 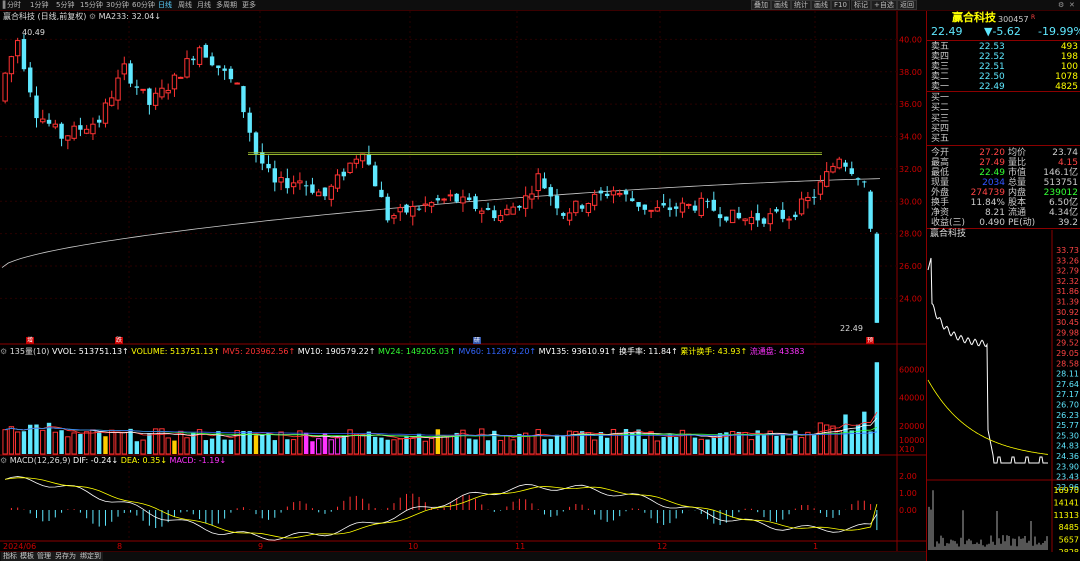 I want to click on price-axis-label: 36.00, so click(x=910, y=104).